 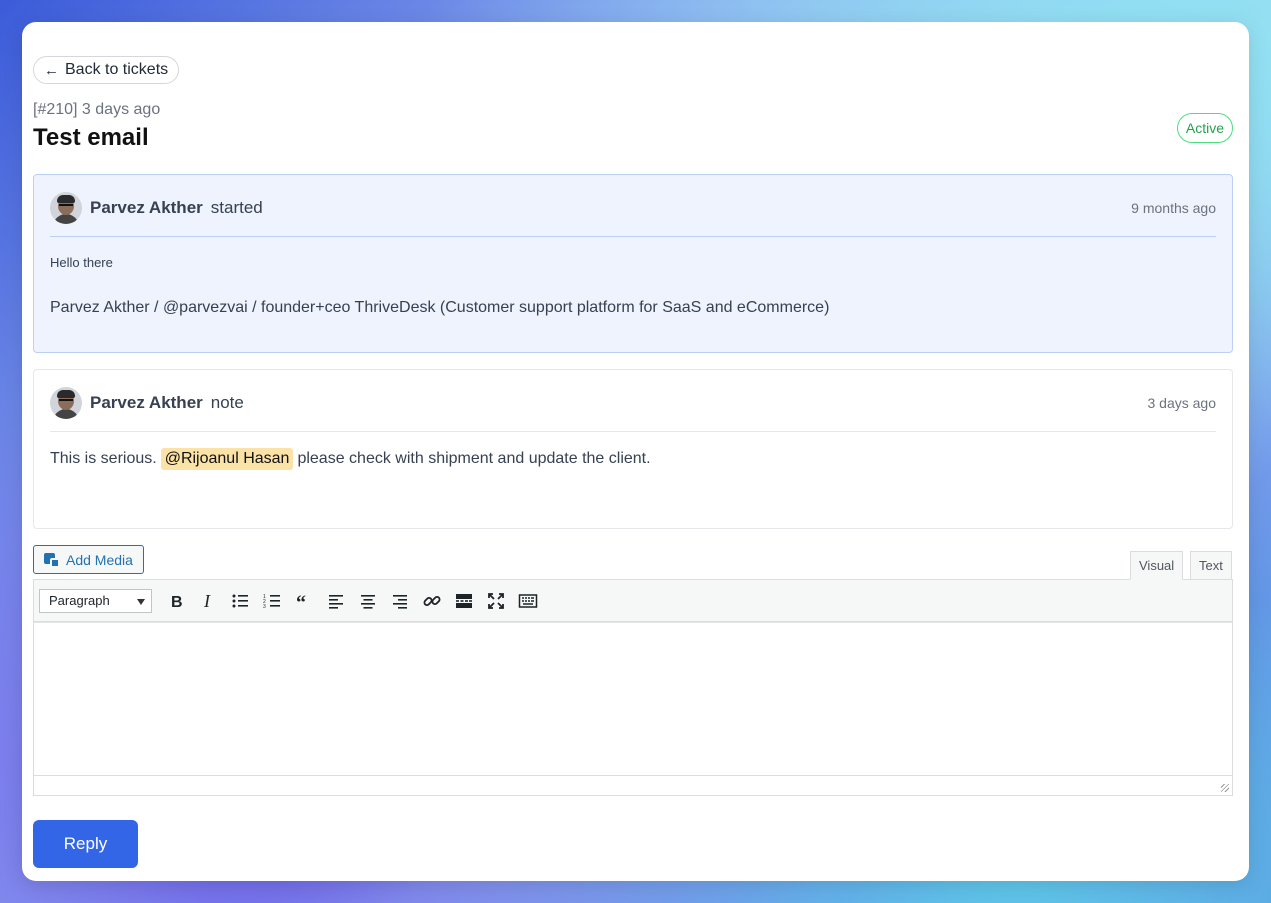 What do you see at coordinates (496, 601) in the screenshot?
I see `fullscreen-icon` at bounding box center [496, 601].